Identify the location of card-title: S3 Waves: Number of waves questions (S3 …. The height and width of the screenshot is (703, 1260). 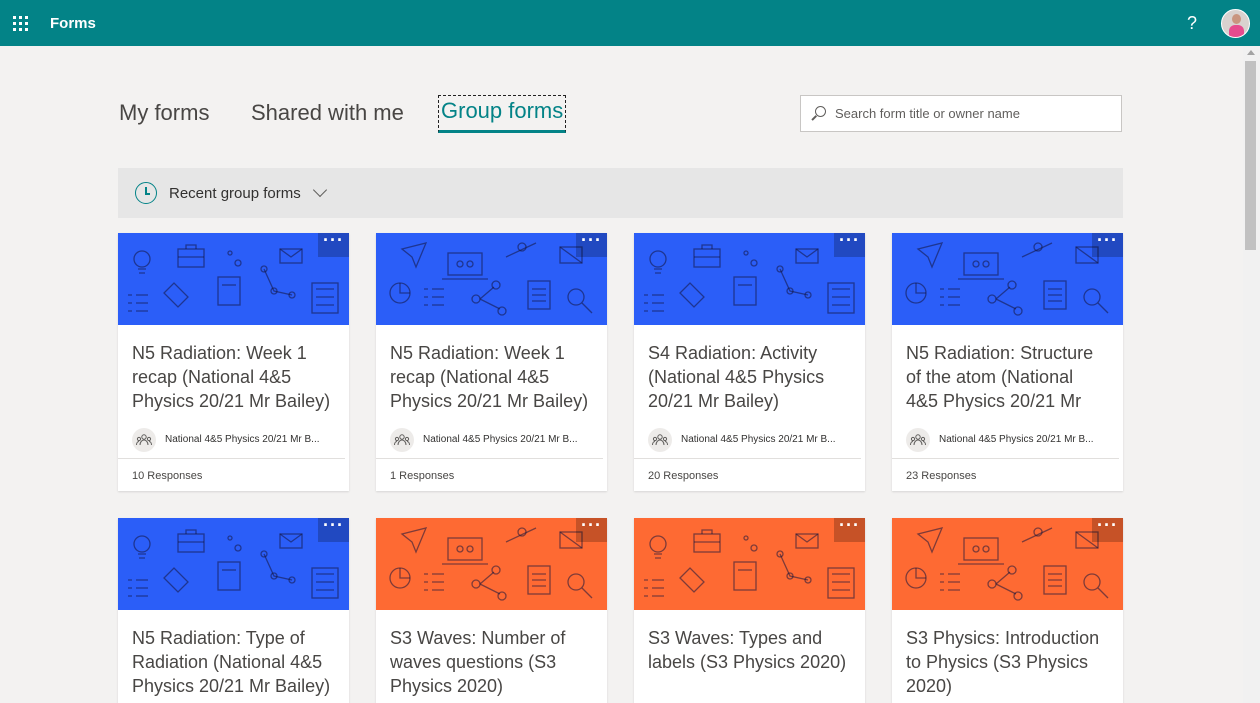
(491, 656).